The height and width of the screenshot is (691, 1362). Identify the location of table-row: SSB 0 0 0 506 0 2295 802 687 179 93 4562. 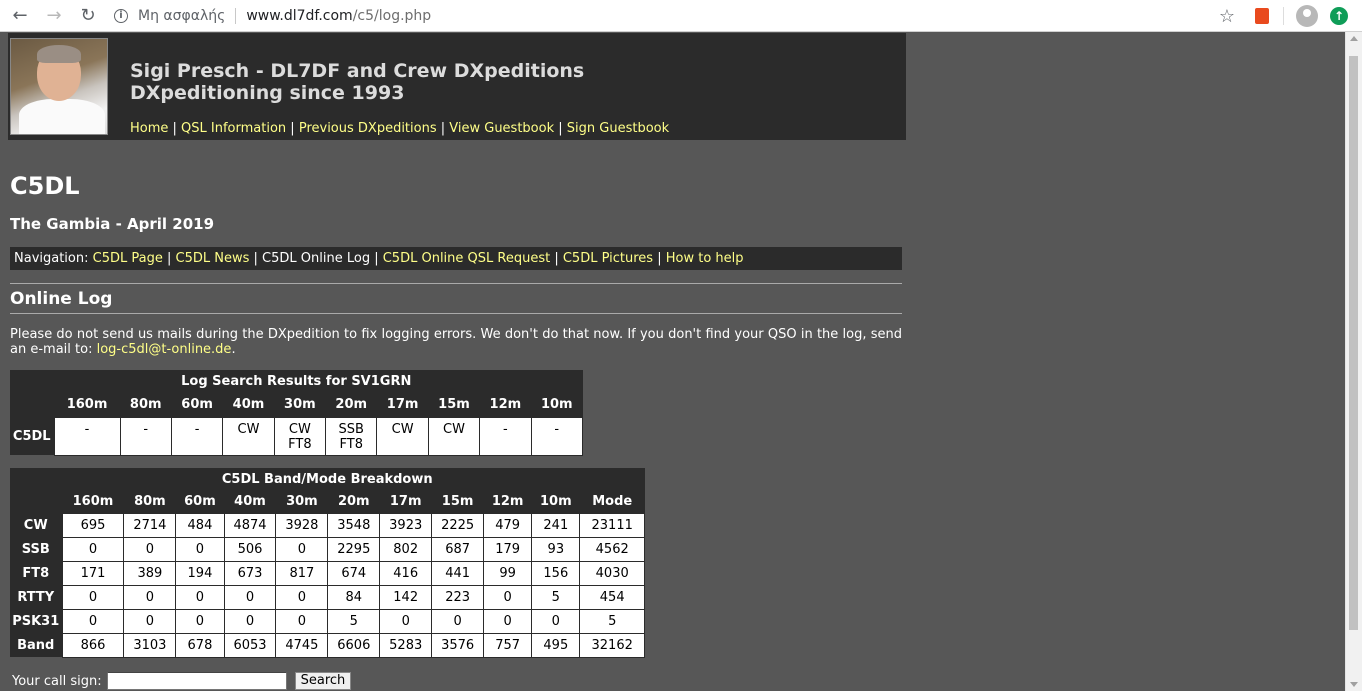
(327, 549).